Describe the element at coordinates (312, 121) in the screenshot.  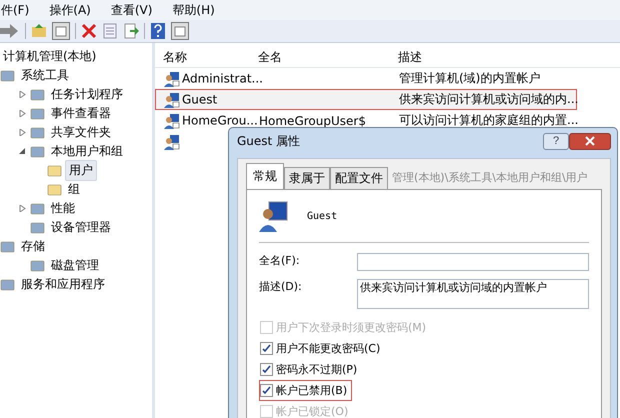
I see `table-cell: HomeGroupUser$` at that location.